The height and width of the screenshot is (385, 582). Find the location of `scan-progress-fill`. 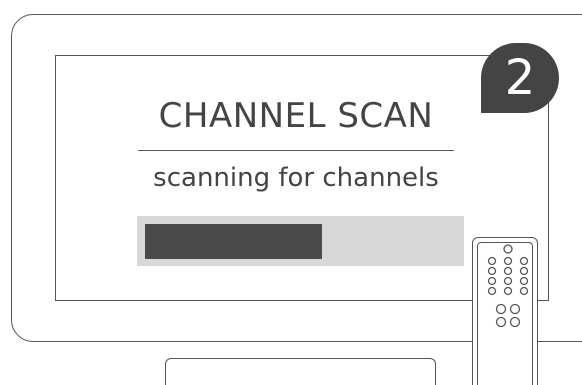

scan-progress-fill is located at coordinates (233, 241).